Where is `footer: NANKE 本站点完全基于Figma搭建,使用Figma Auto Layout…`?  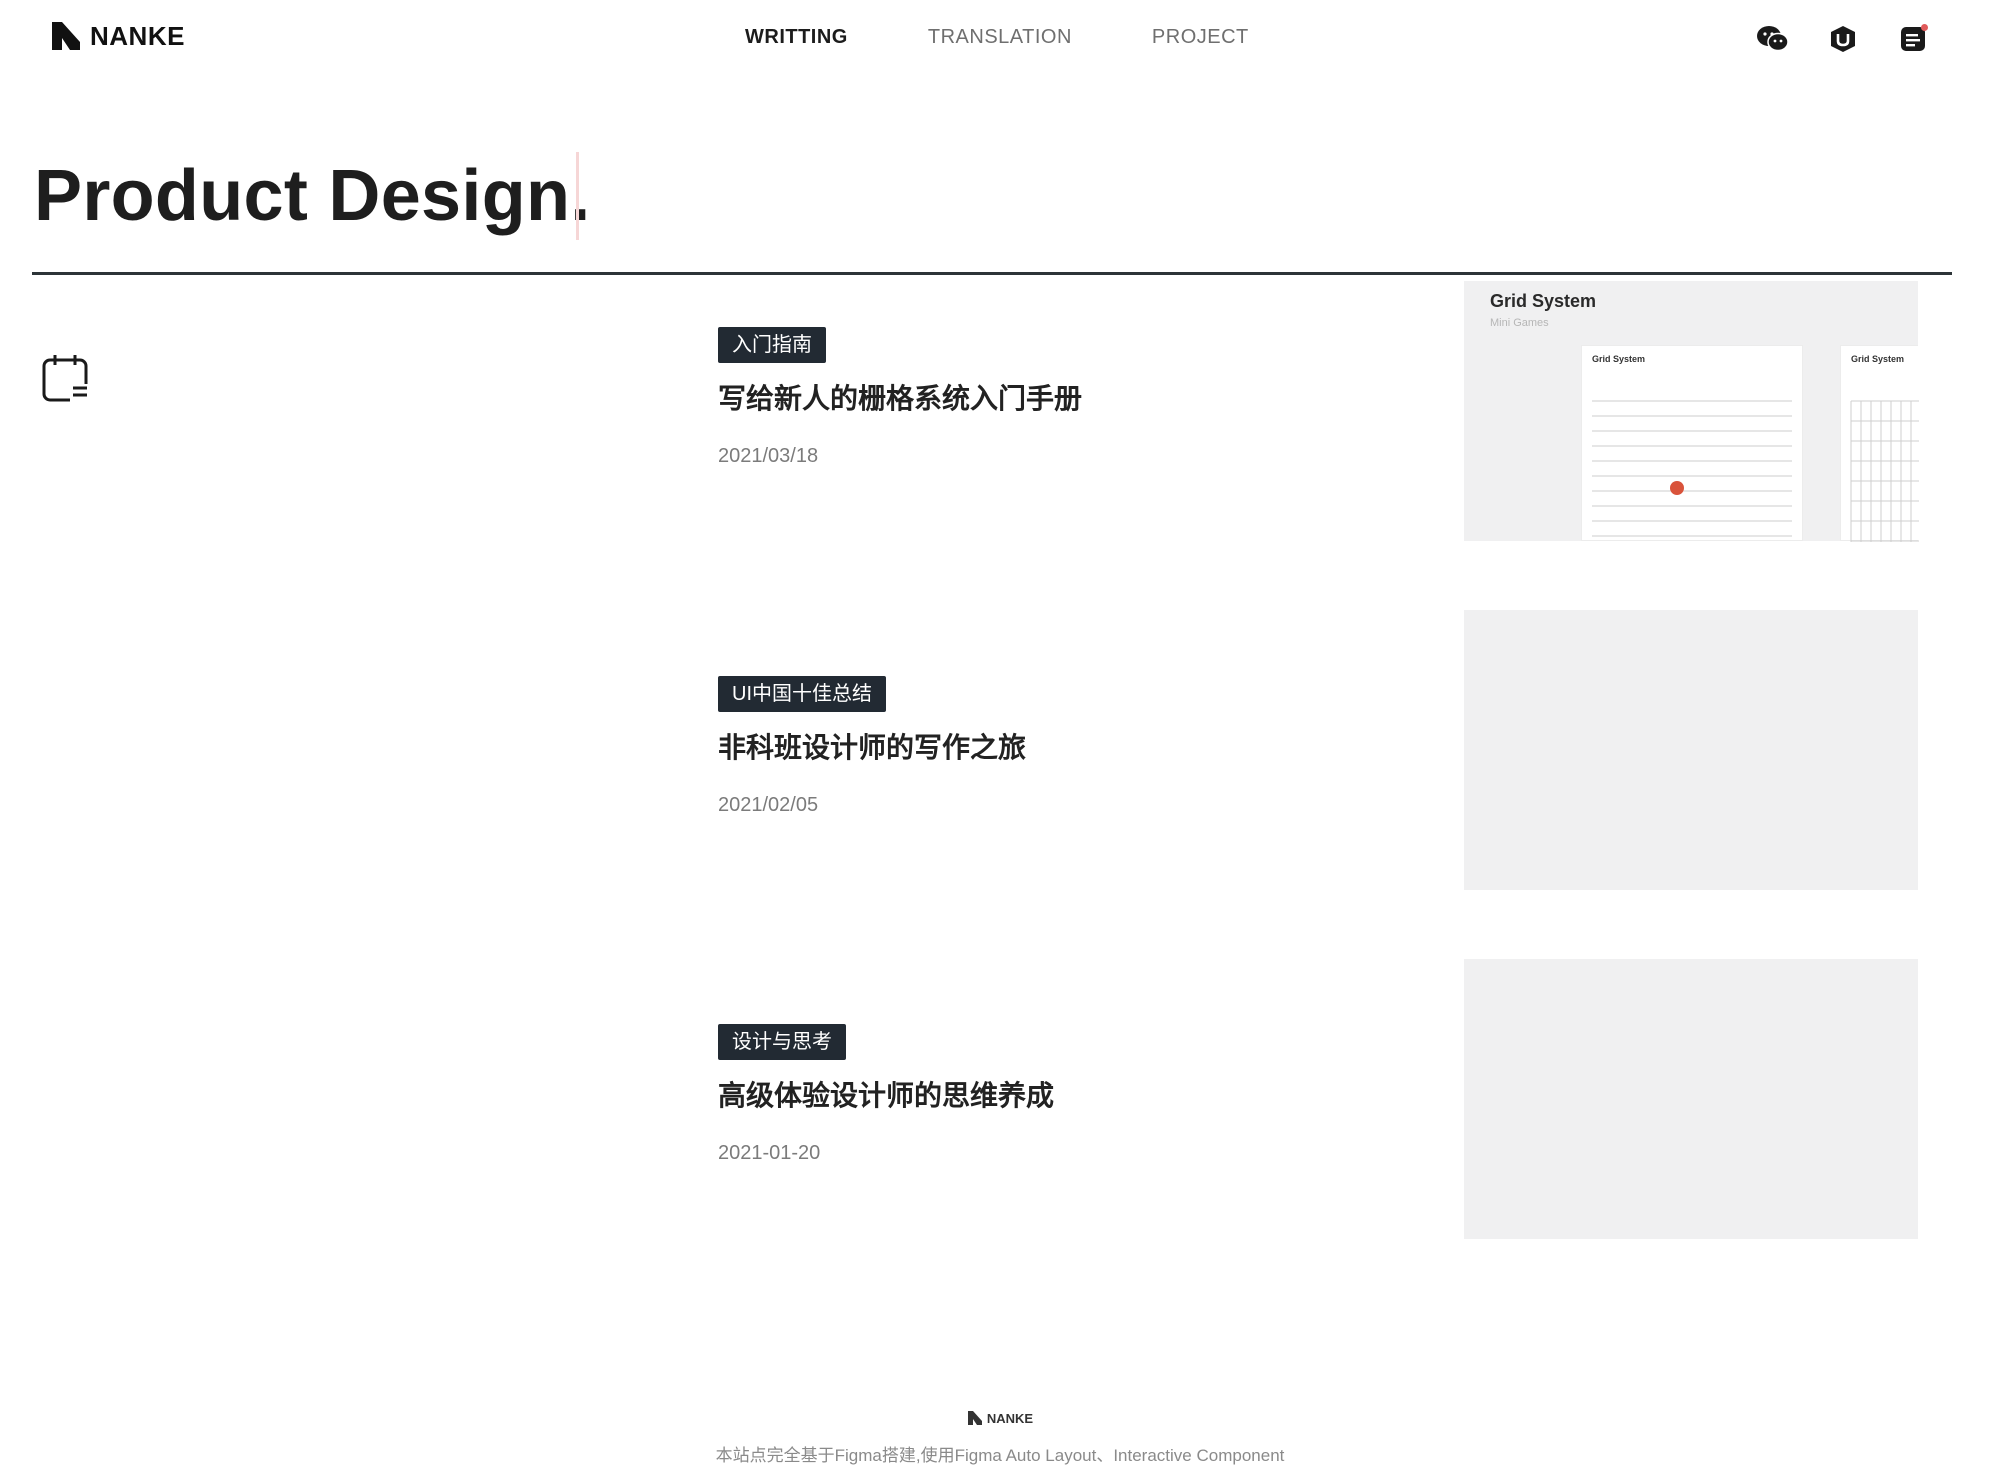 footer: NANKE 本站点完全基于Figma搭建,使用Figma Auto Layout… is located at coordinates (1000, 1438).